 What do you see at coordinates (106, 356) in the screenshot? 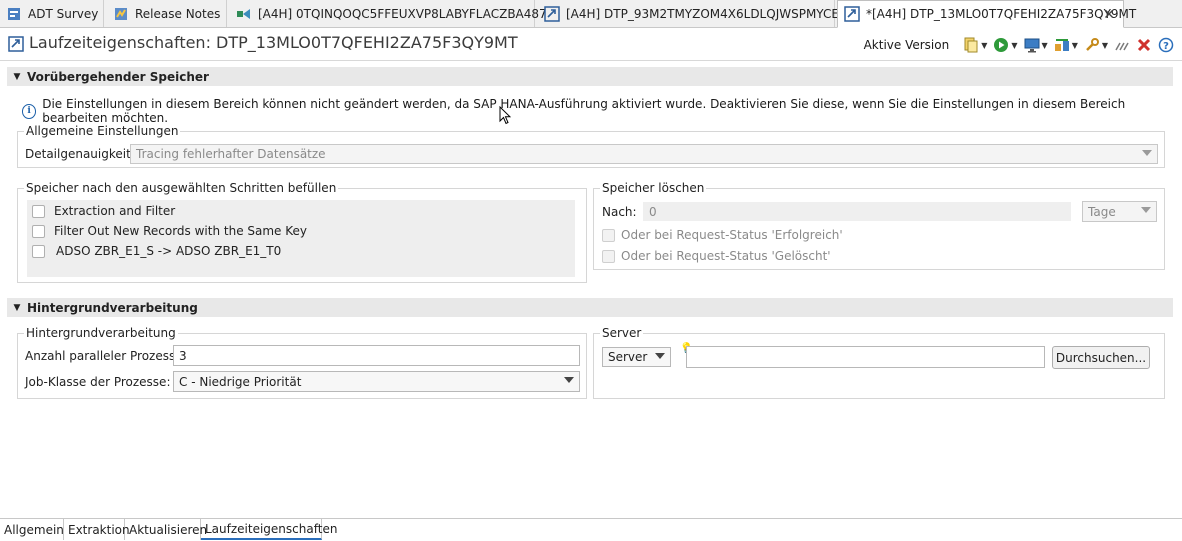
I see `parallel-processes-label: Anzahl paralleler Prozesse:` at bounding box center [106, 356].